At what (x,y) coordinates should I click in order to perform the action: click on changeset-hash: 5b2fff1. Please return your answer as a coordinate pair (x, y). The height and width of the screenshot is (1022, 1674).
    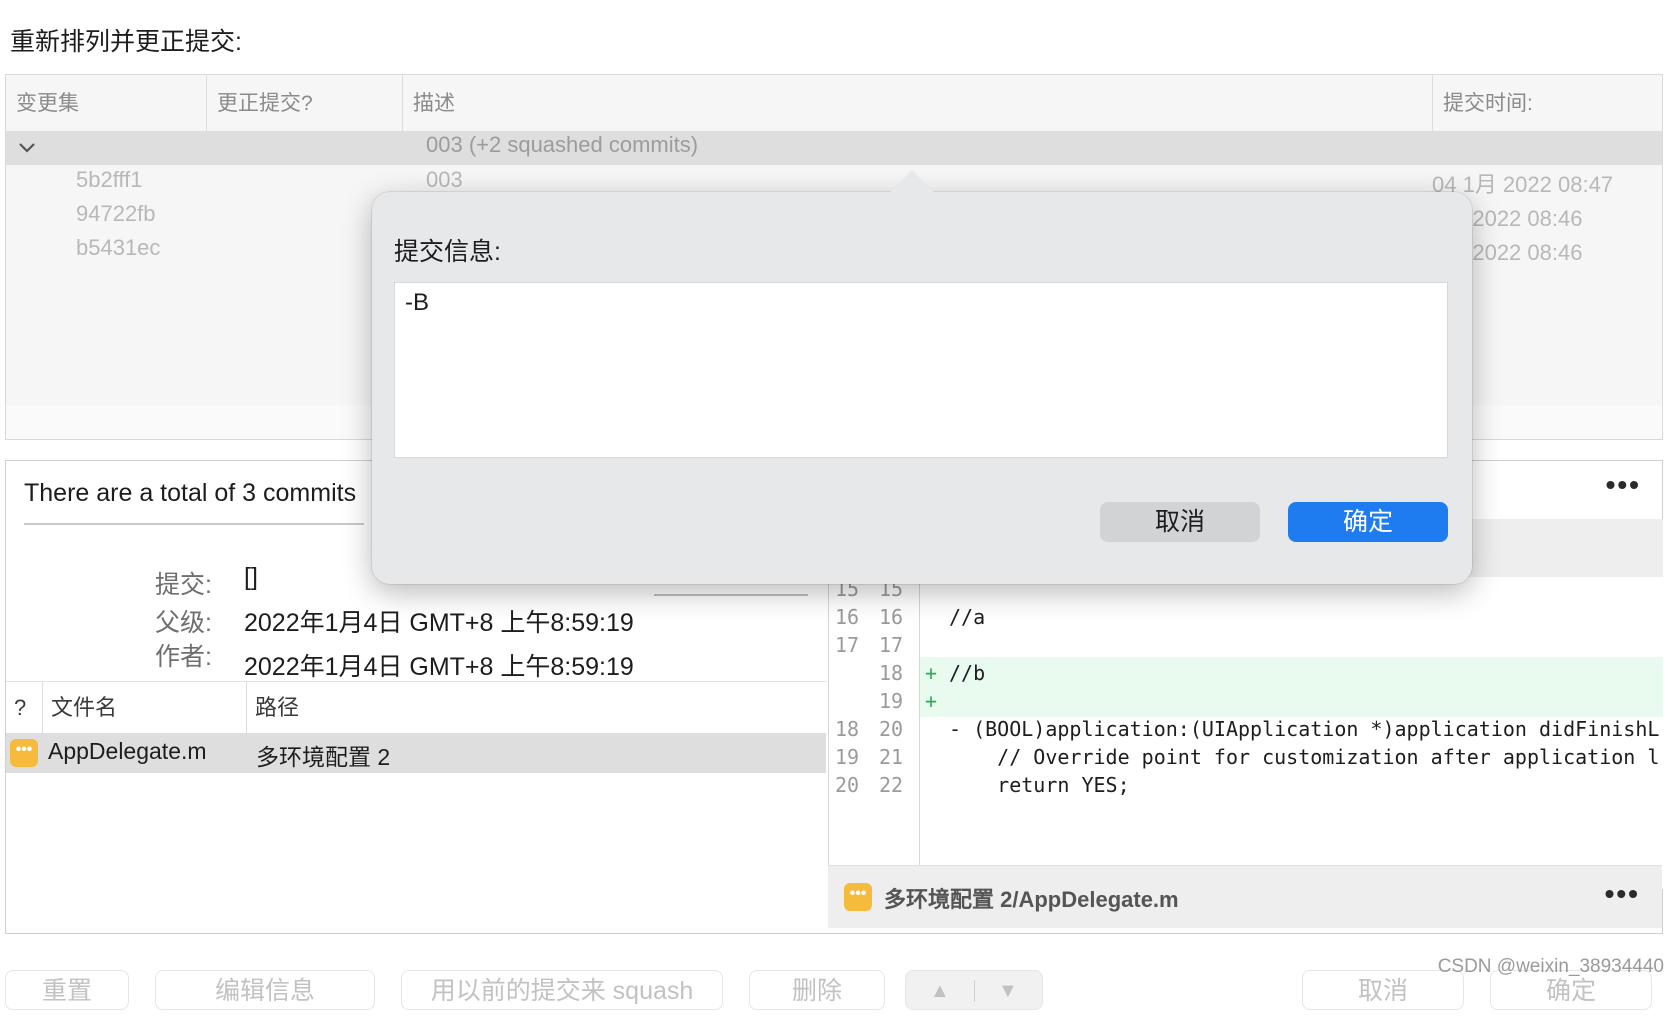
    Looking at the image, I should click on (109, 179).